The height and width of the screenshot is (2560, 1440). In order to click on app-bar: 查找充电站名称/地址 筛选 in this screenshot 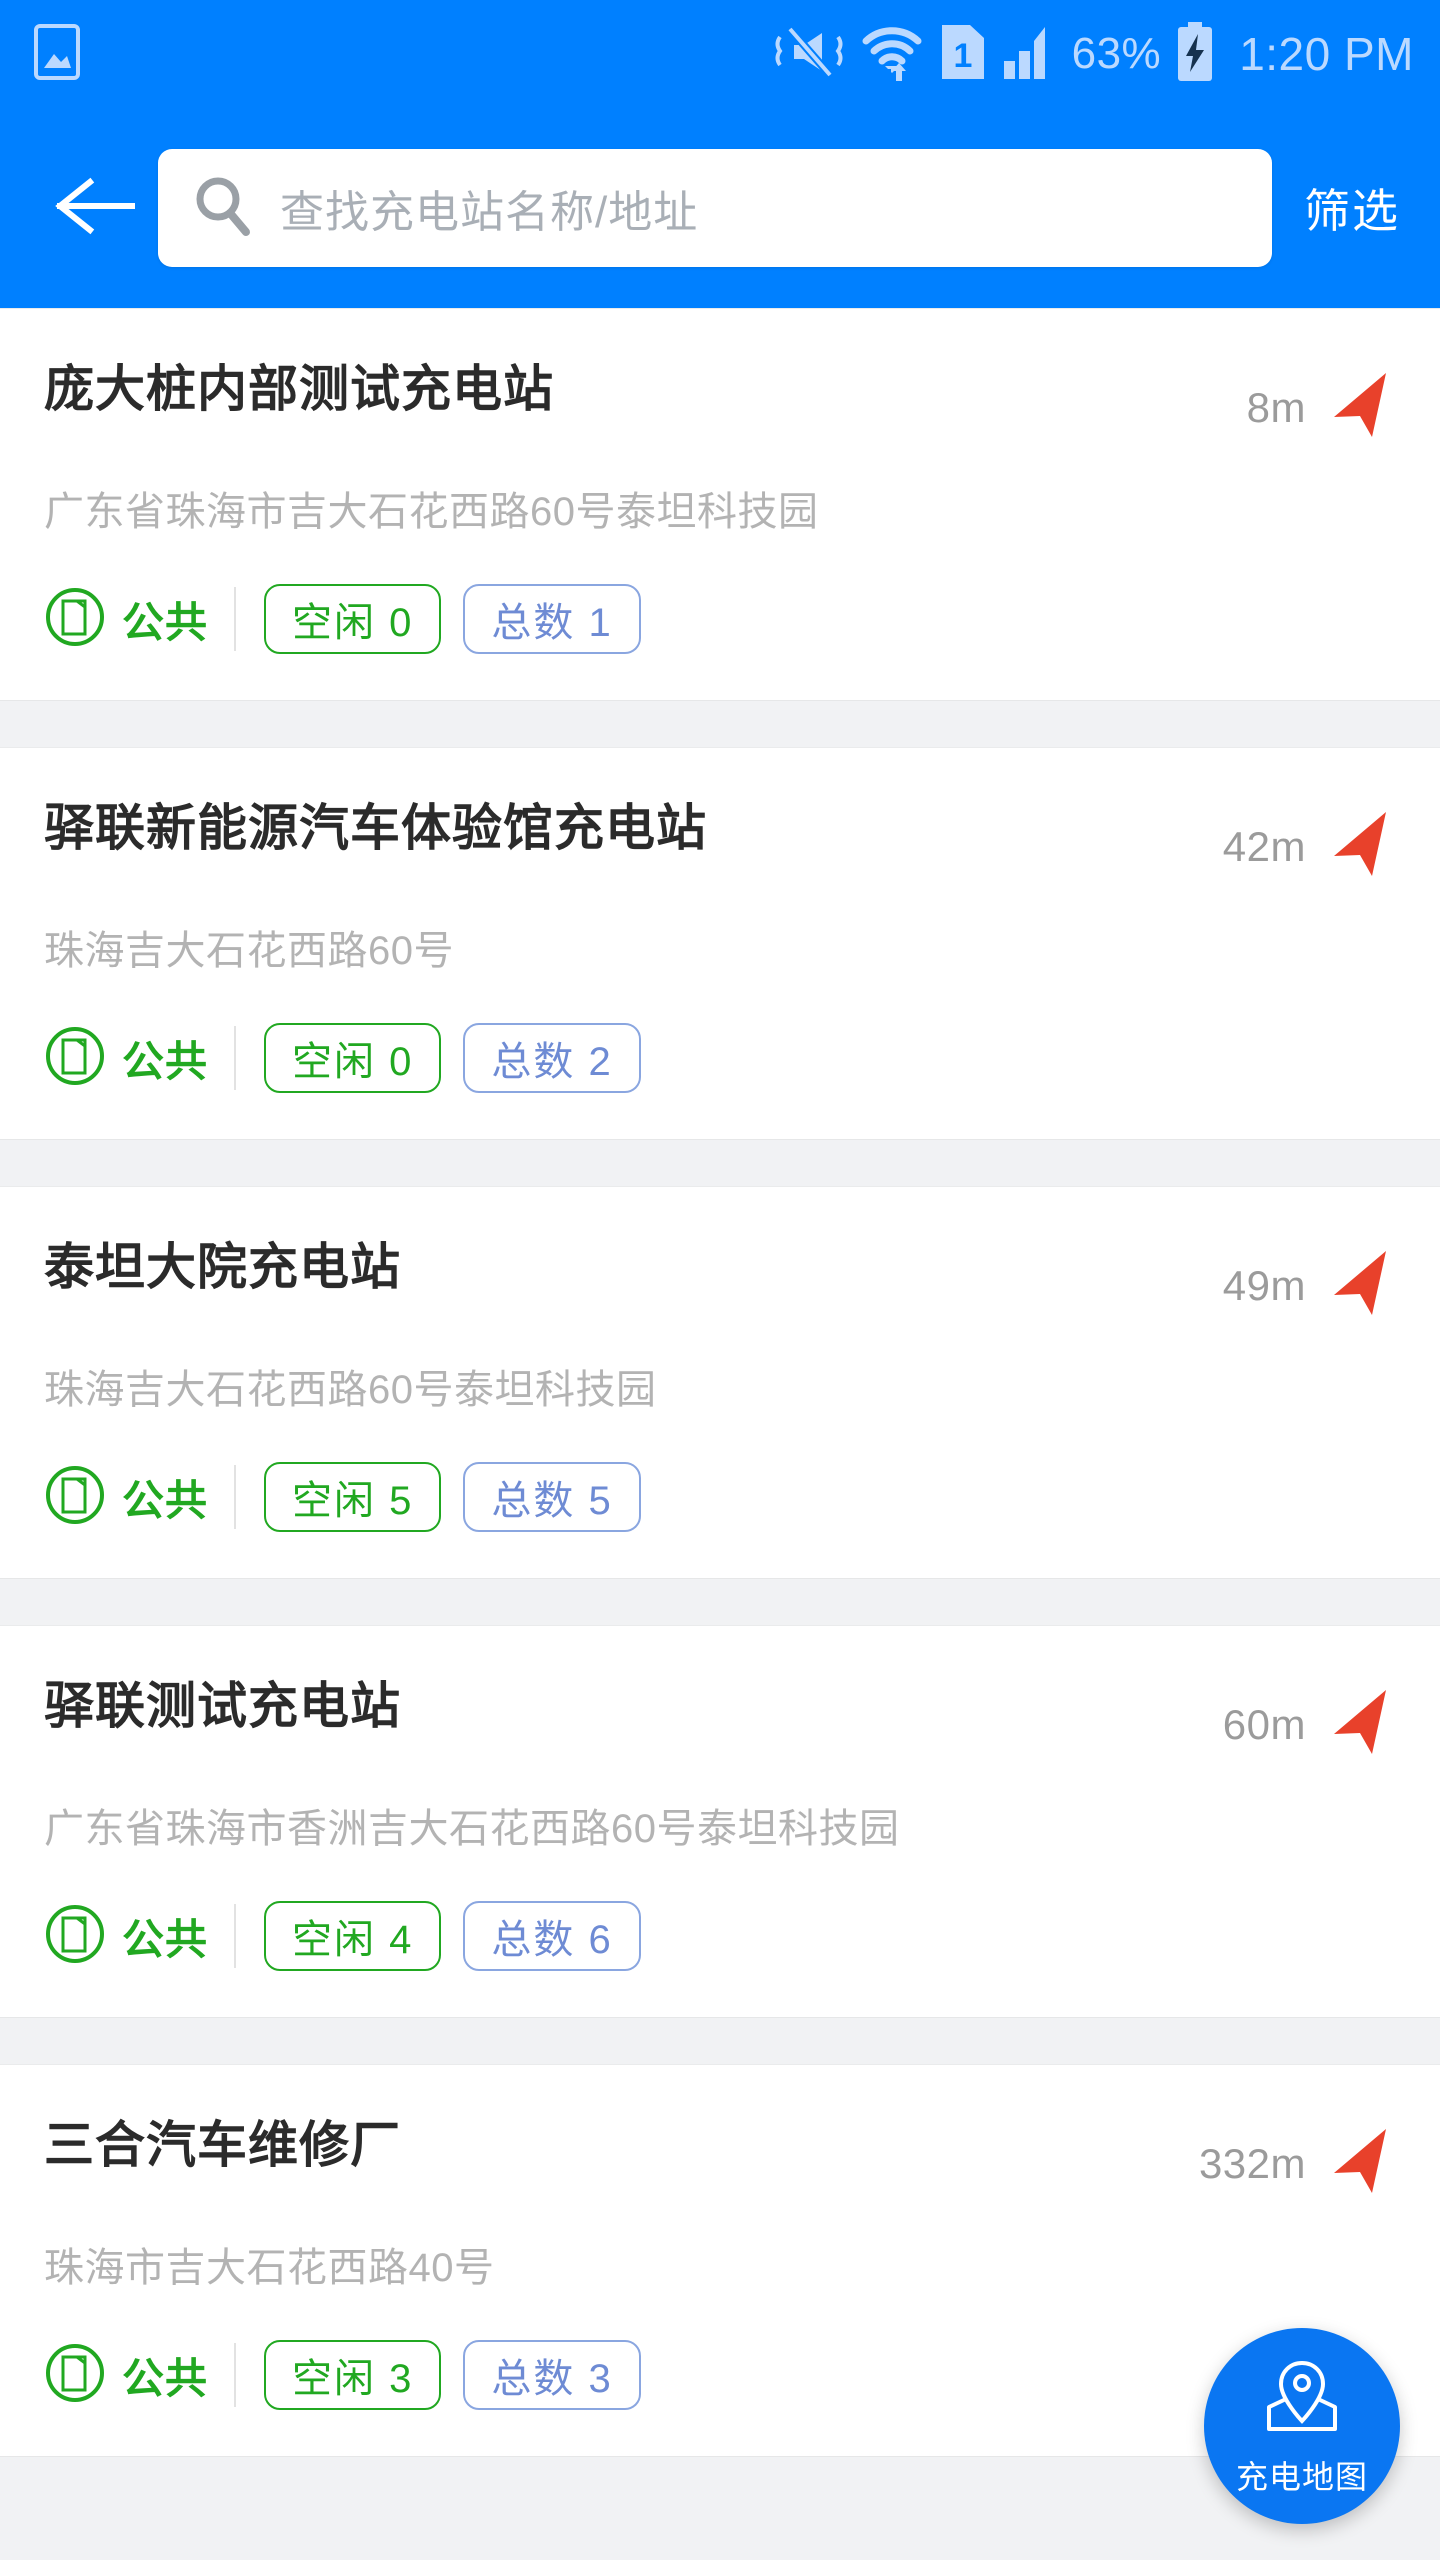, I will do `click(720, 208)`.